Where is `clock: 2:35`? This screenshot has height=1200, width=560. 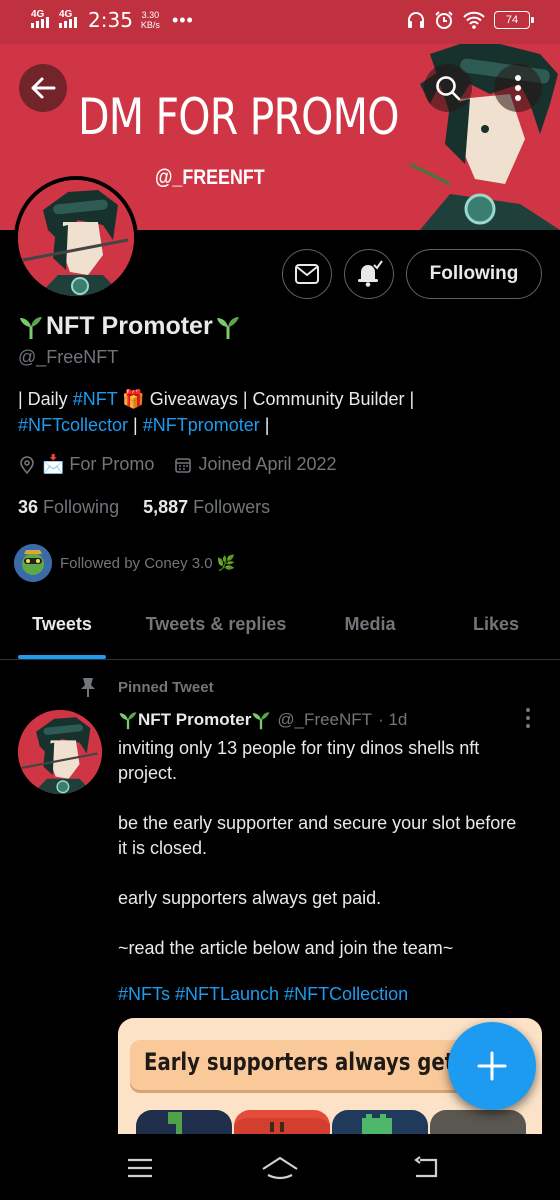 clock: 2:35 is located at coordinates (110, 20).